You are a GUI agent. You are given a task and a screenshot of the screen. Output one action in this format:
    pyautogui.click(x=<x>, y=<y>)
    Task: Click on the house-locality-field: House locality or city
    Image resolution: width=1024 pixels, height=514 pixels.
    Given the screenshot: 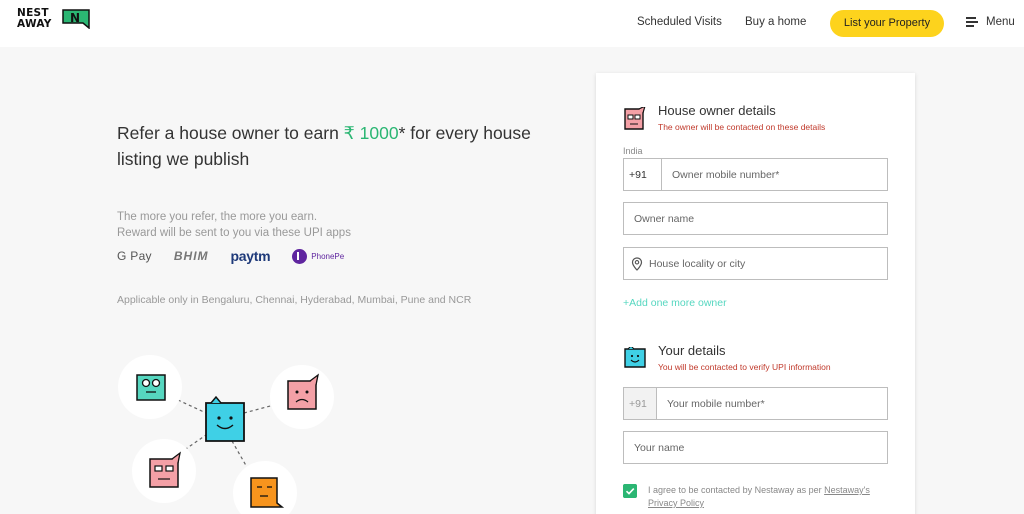 What is the action you would take?
    pyautogui.click(x=755, y=263)
    